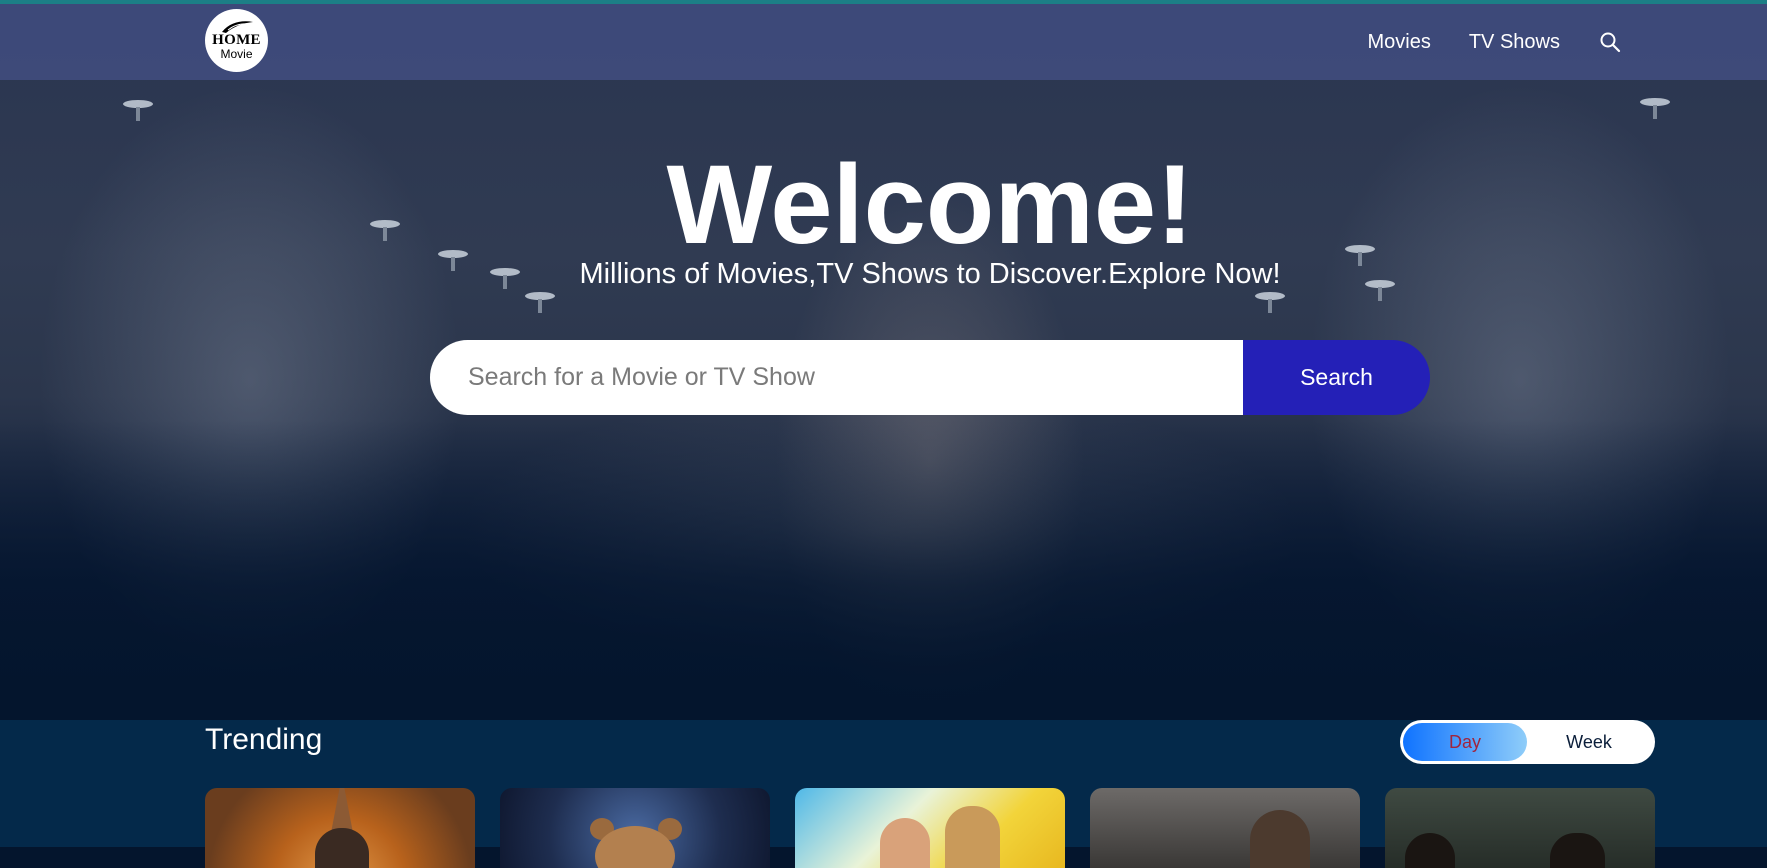 This screenshot has height=868, width=1767. Describe the element at coordinates (264, 739) in the screenshot. I see `trending-title: Trending` at that location.